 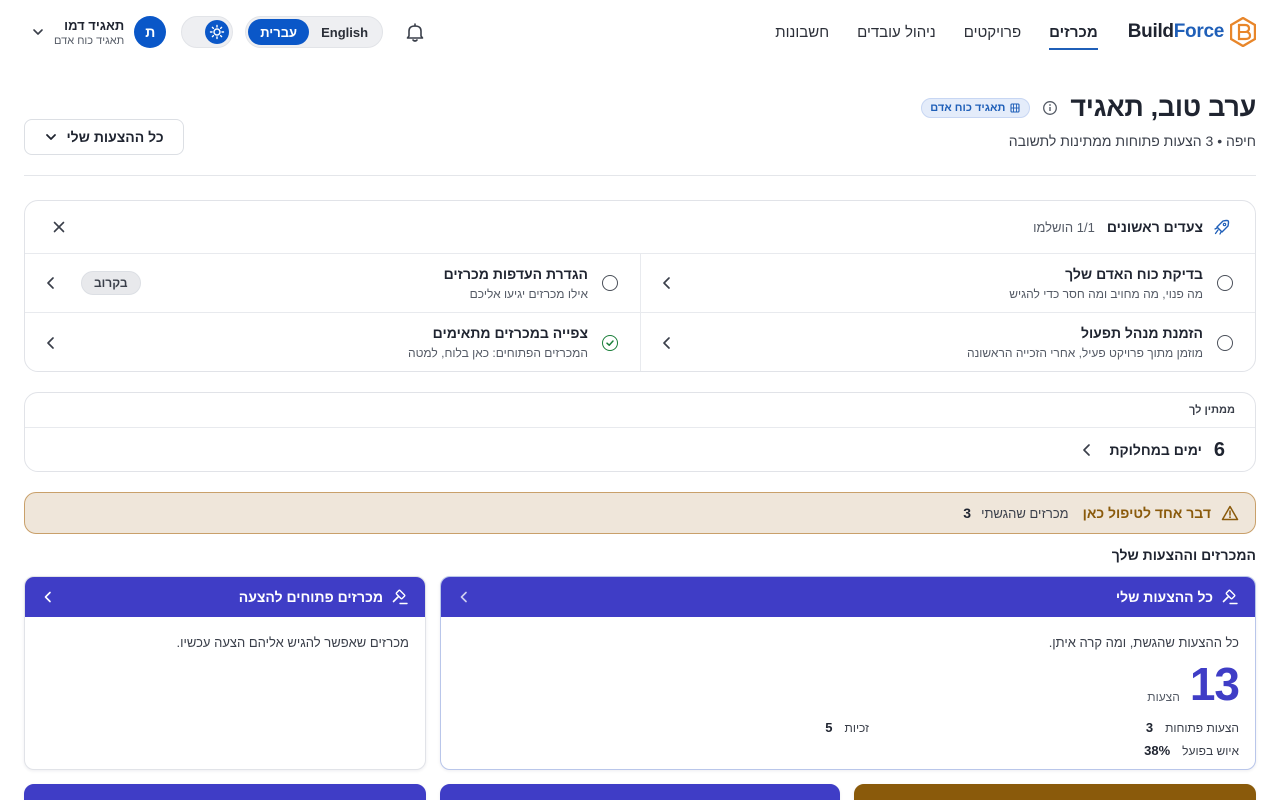 I want to click on sun-icon, so click(x=217, y=32).